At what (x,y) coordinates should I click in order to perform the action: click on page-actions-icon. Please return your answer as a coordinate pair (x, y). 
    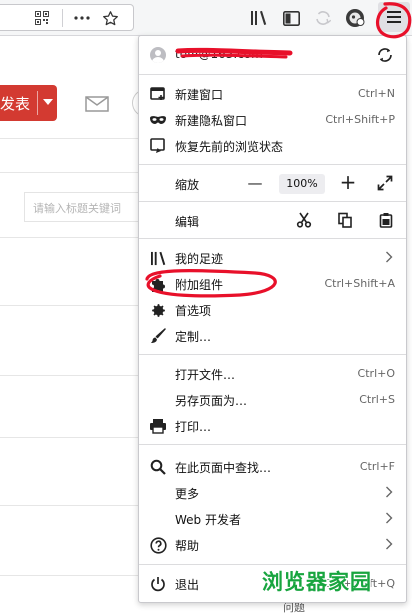
    Looking at the image, I should click on (82, 18).